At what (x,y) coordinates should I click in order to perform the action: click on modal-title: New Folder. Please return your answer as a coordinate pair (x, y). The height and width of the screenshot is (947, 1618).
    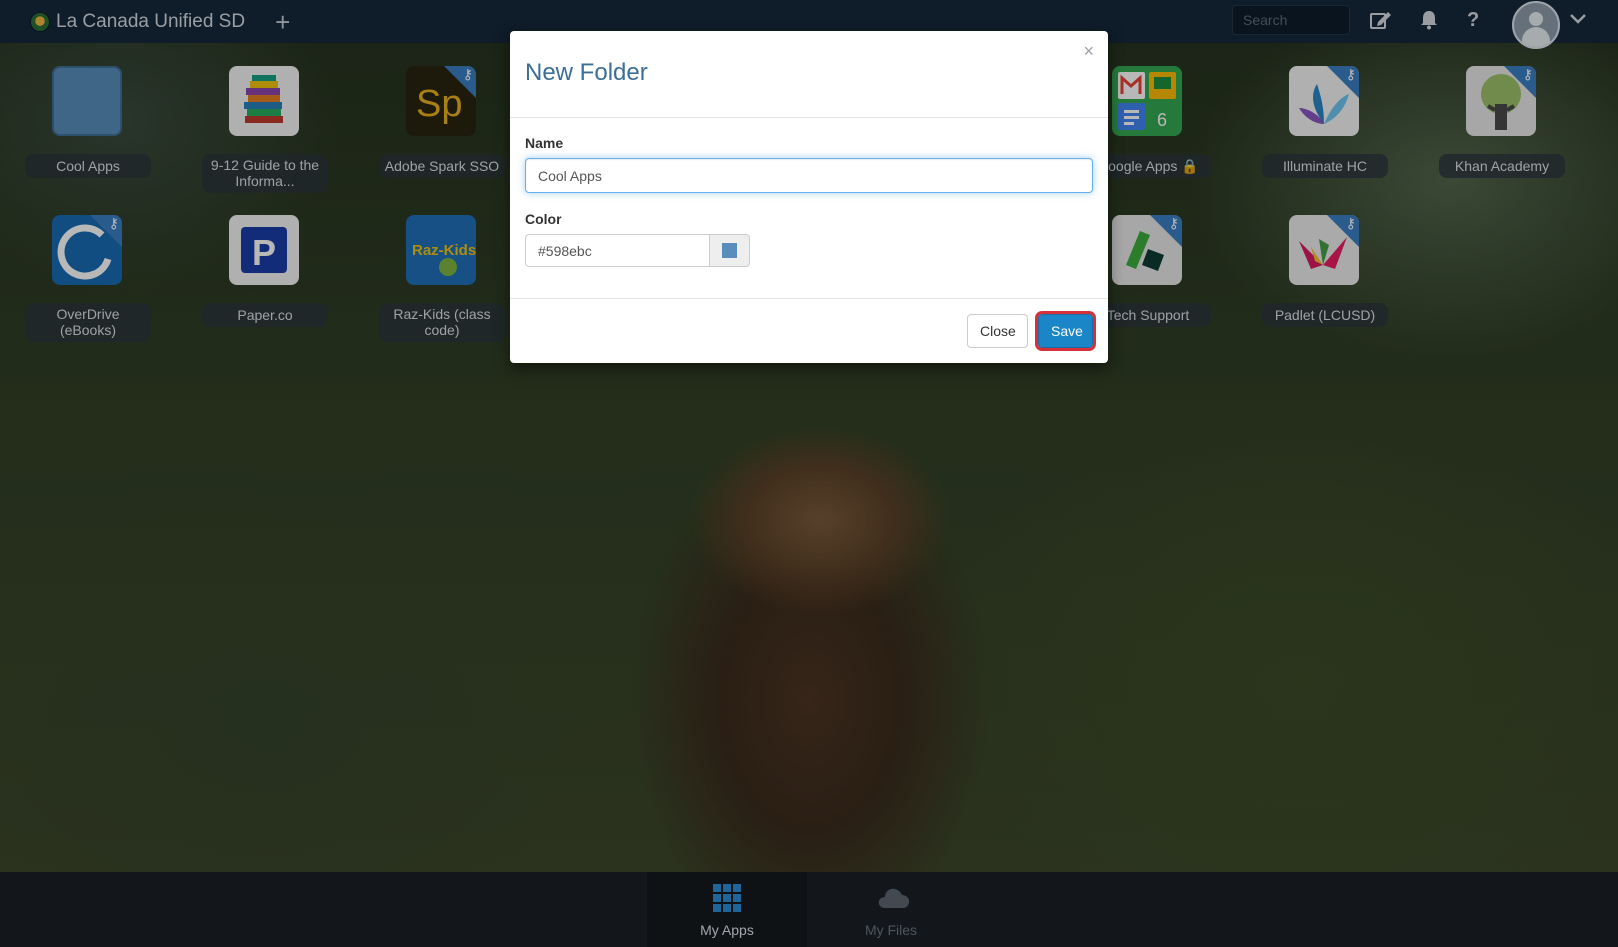
    Looking at the image, I should click on (586, 72).